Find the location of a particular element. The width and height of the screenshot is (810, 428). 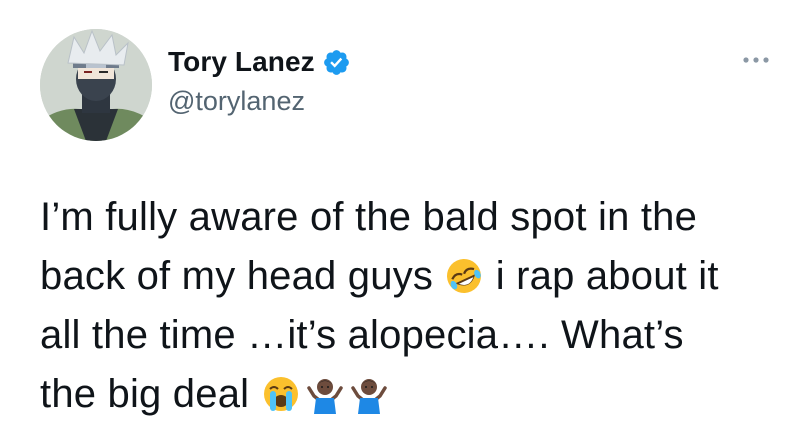

tweet-text-line: I’m fully aware of the bald spot in the is located at coordinates (420, 217).